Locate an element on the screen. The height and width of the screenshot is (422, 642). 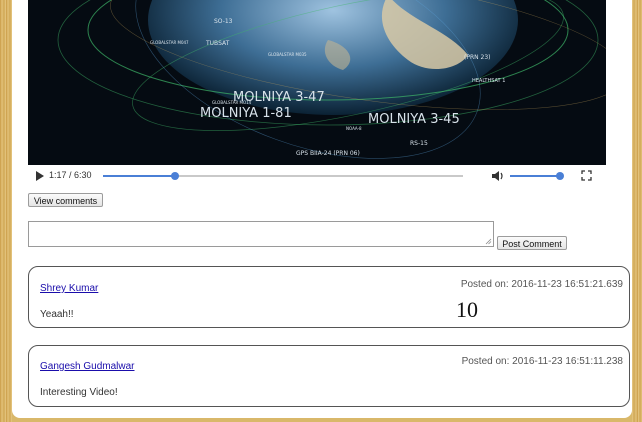
seek-thumb is located at coordinates (175, 176).